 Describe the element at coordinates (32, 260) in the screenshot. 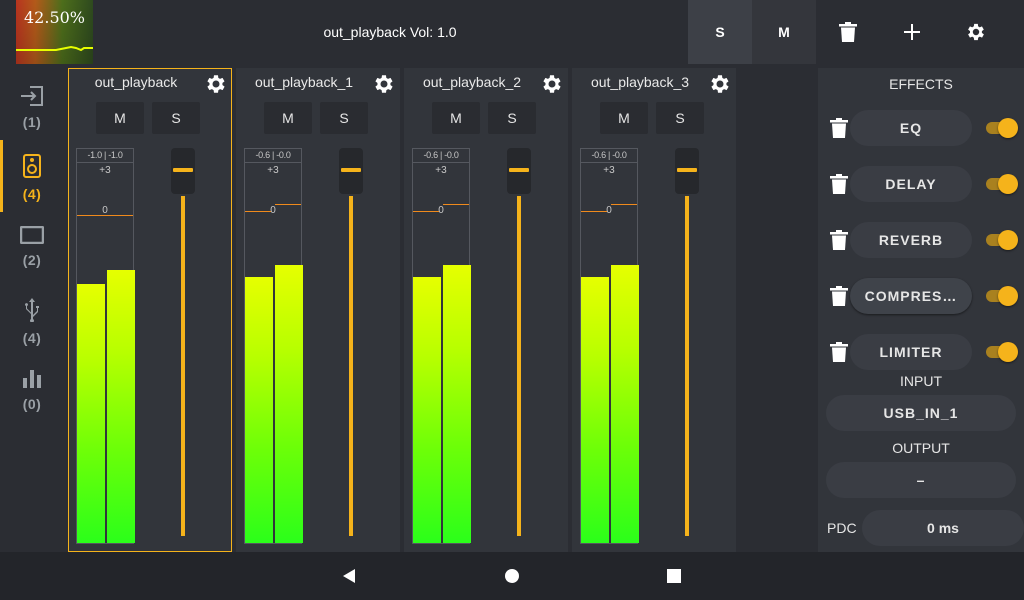

I see `sidebar-item-count: (2)` at that location.